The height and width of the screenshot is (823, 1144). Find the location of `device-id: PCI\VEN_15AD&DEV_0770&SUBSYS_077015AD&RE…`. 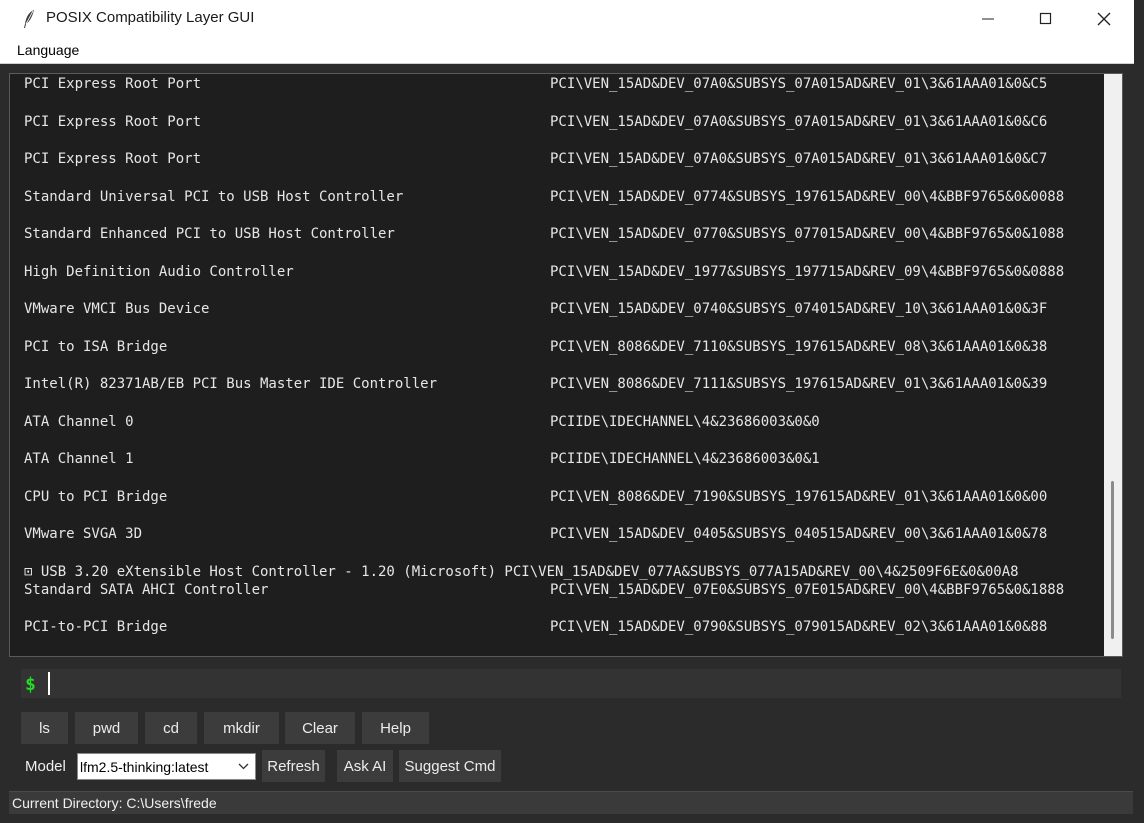

device-id: PCI\VEN_15AD&DEV_0770&SUBSYS_077015AD&RE… is located at coordinates (807, 234).